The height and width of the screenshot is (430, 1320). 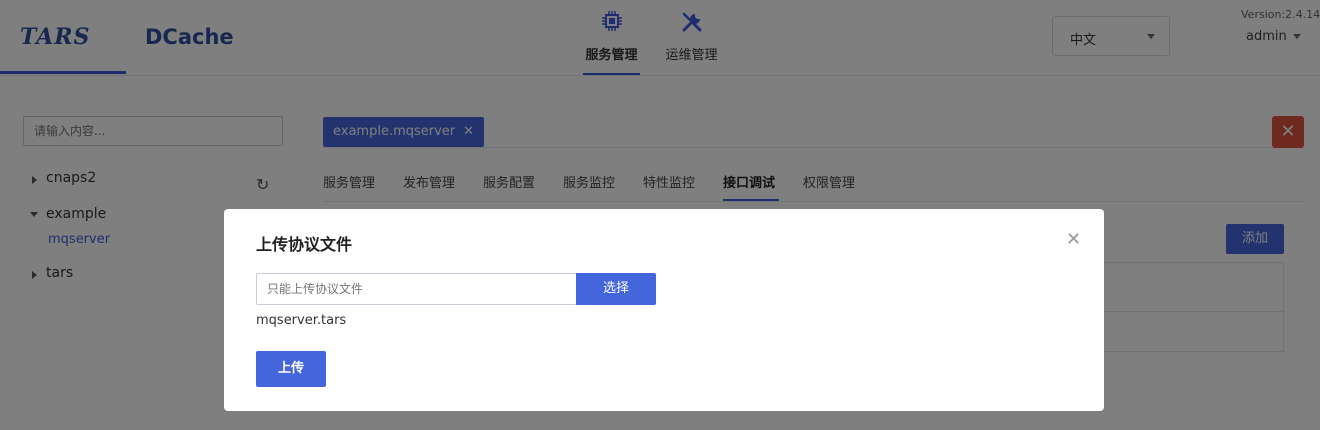 What do you see at coordinates (291, 369) in the screenshot?
I see `upload-button: 上传` at bounding box center [291, 369].